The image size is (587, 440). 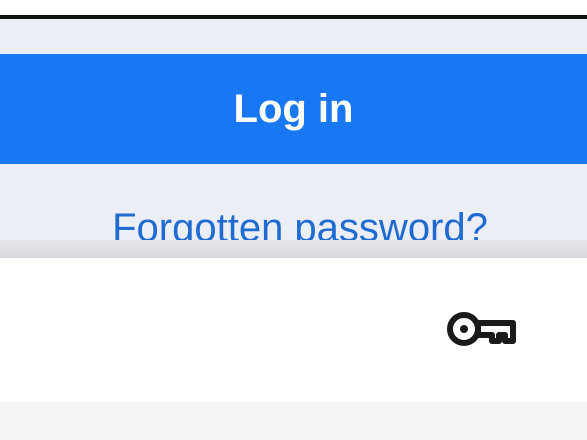 What do you see at coordinates (293, 421) in the screenshot?
I see `bottom-area` at bounding box center [293, 421].